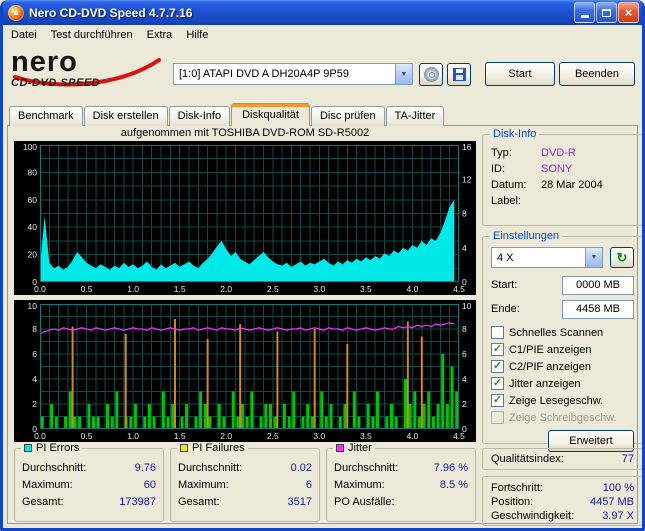 Image resolution: width=645 pixels, height=531 pixels. Describe the element at coordinates (308, 484) in the screenshot. I see `stat-value: 6` at that location.